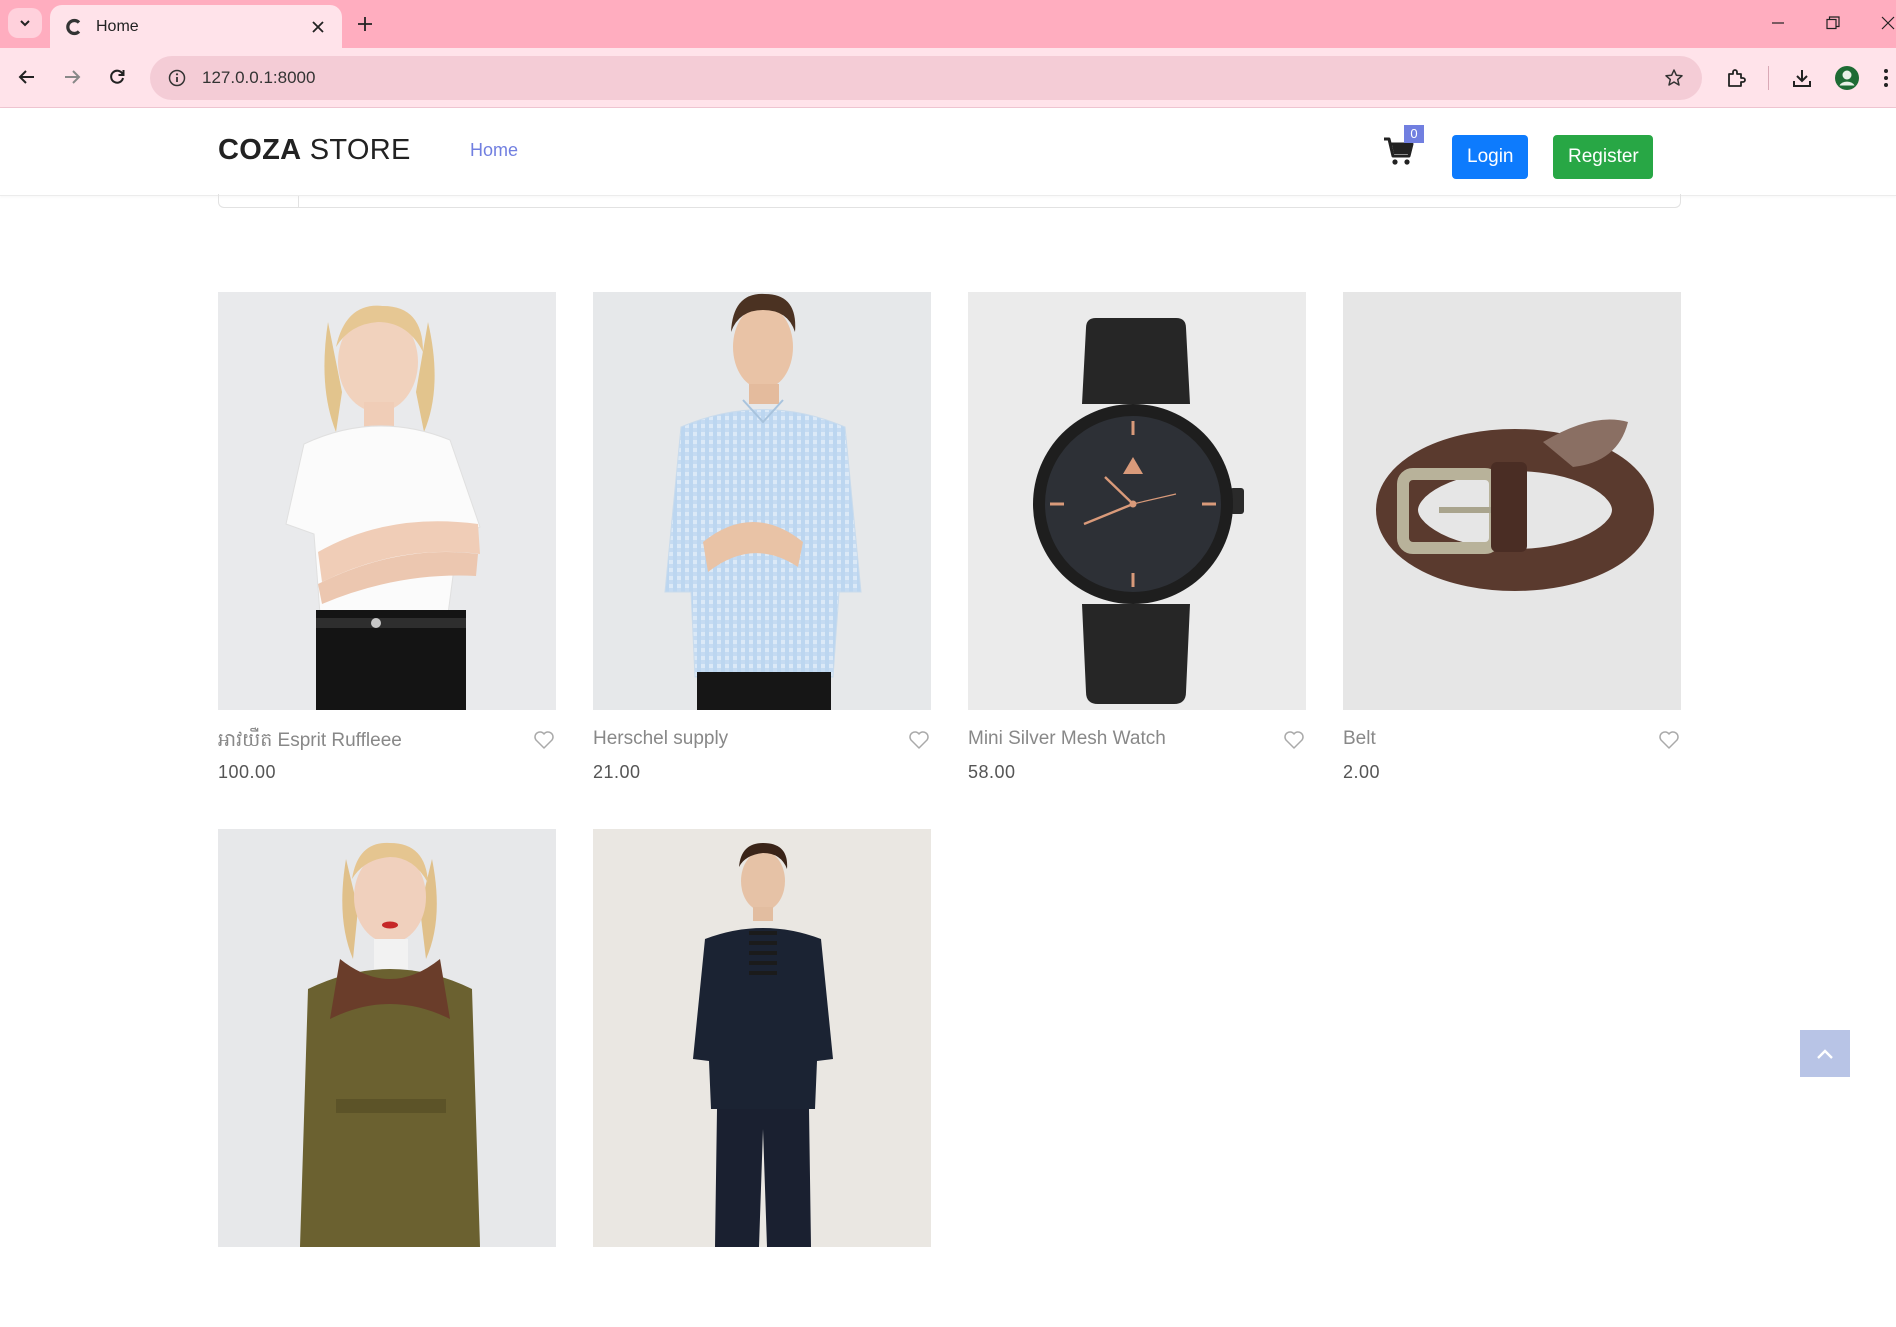  I want to click on minimize-icon, so click(1778, 23).